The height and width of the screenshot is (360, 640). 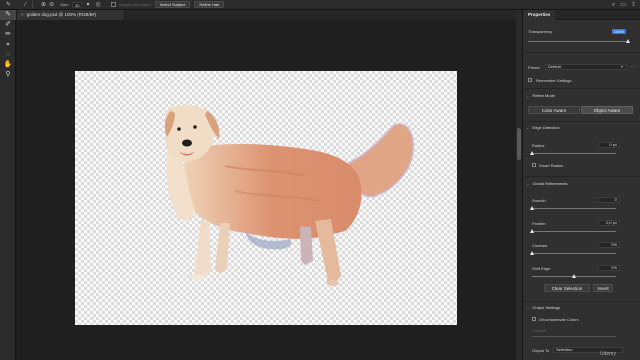 I want to click on shift-edge-input: 0%, so click(x=609, y=268).